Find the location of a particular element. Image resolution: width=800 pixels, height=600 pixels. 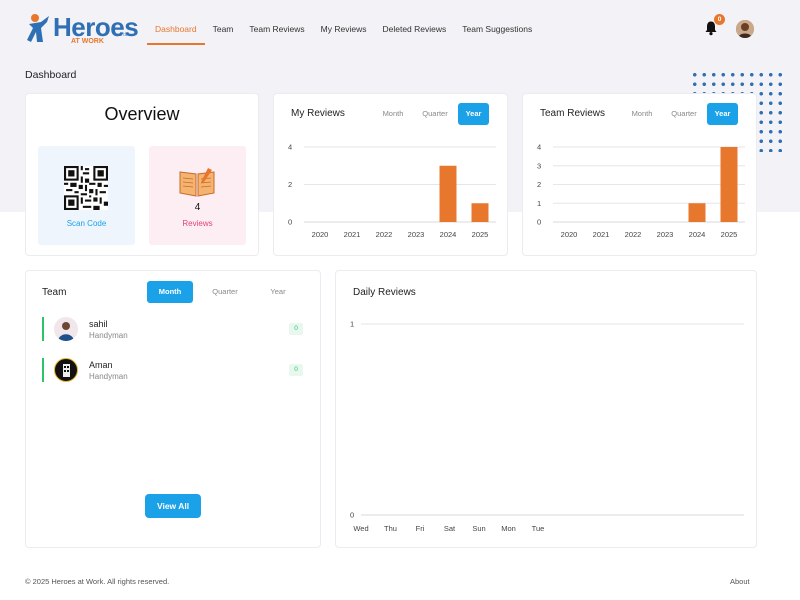

nav-team-suggestions: Team Suggestions is located at coordinates (497, 33).